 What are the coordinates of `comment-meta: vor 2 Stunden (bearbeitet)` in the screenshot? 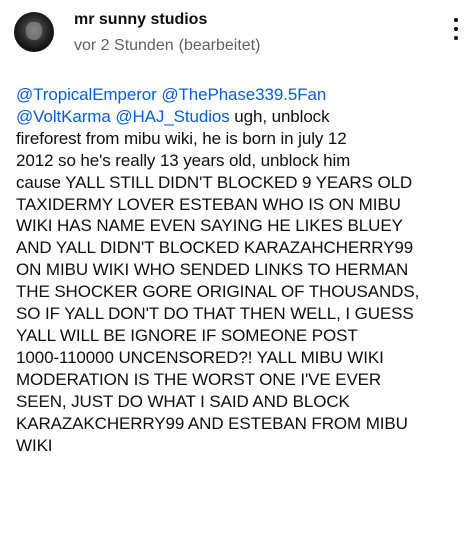 It's located at (167, 46).